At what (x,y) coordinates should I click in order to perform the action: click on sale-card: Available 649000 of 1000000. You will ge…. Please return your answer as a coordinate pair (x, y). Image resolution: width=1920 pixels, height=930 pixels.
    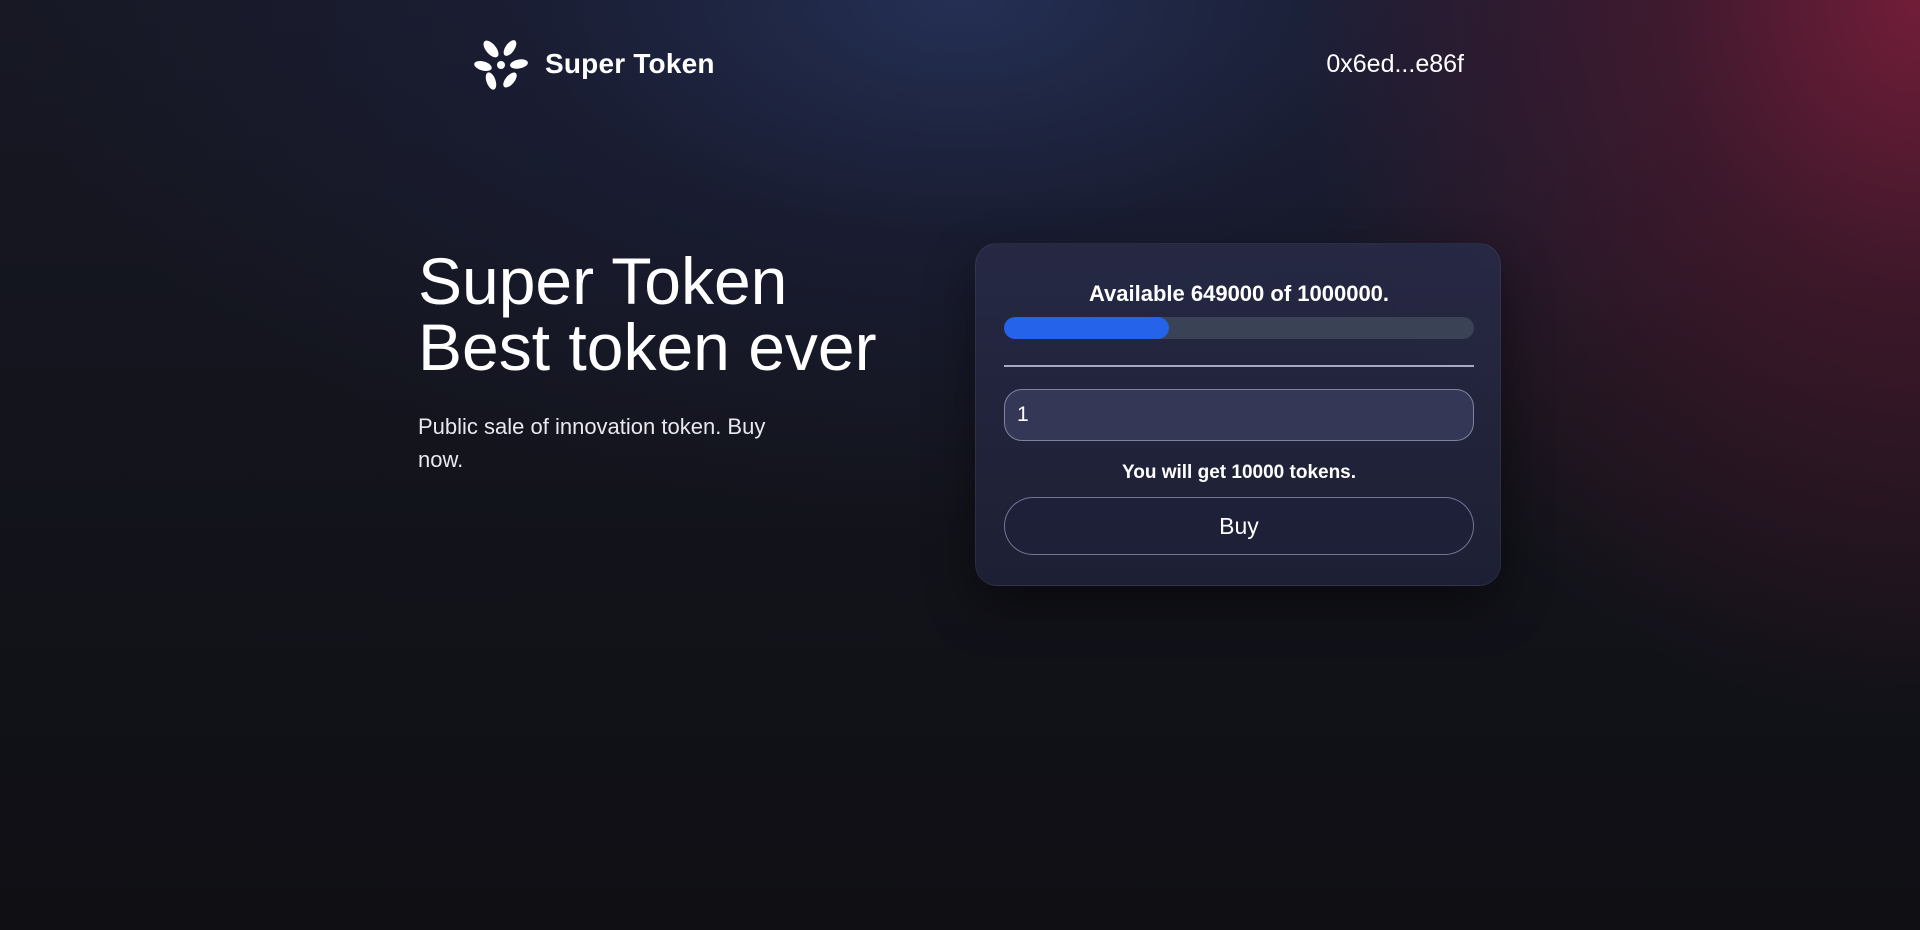
    Looking at the image, I should click on (1238, 414).